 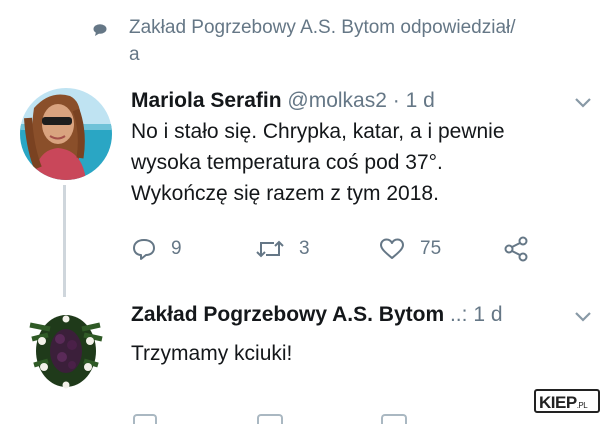 I want to click on share-icon, so click(x=516, y=249).